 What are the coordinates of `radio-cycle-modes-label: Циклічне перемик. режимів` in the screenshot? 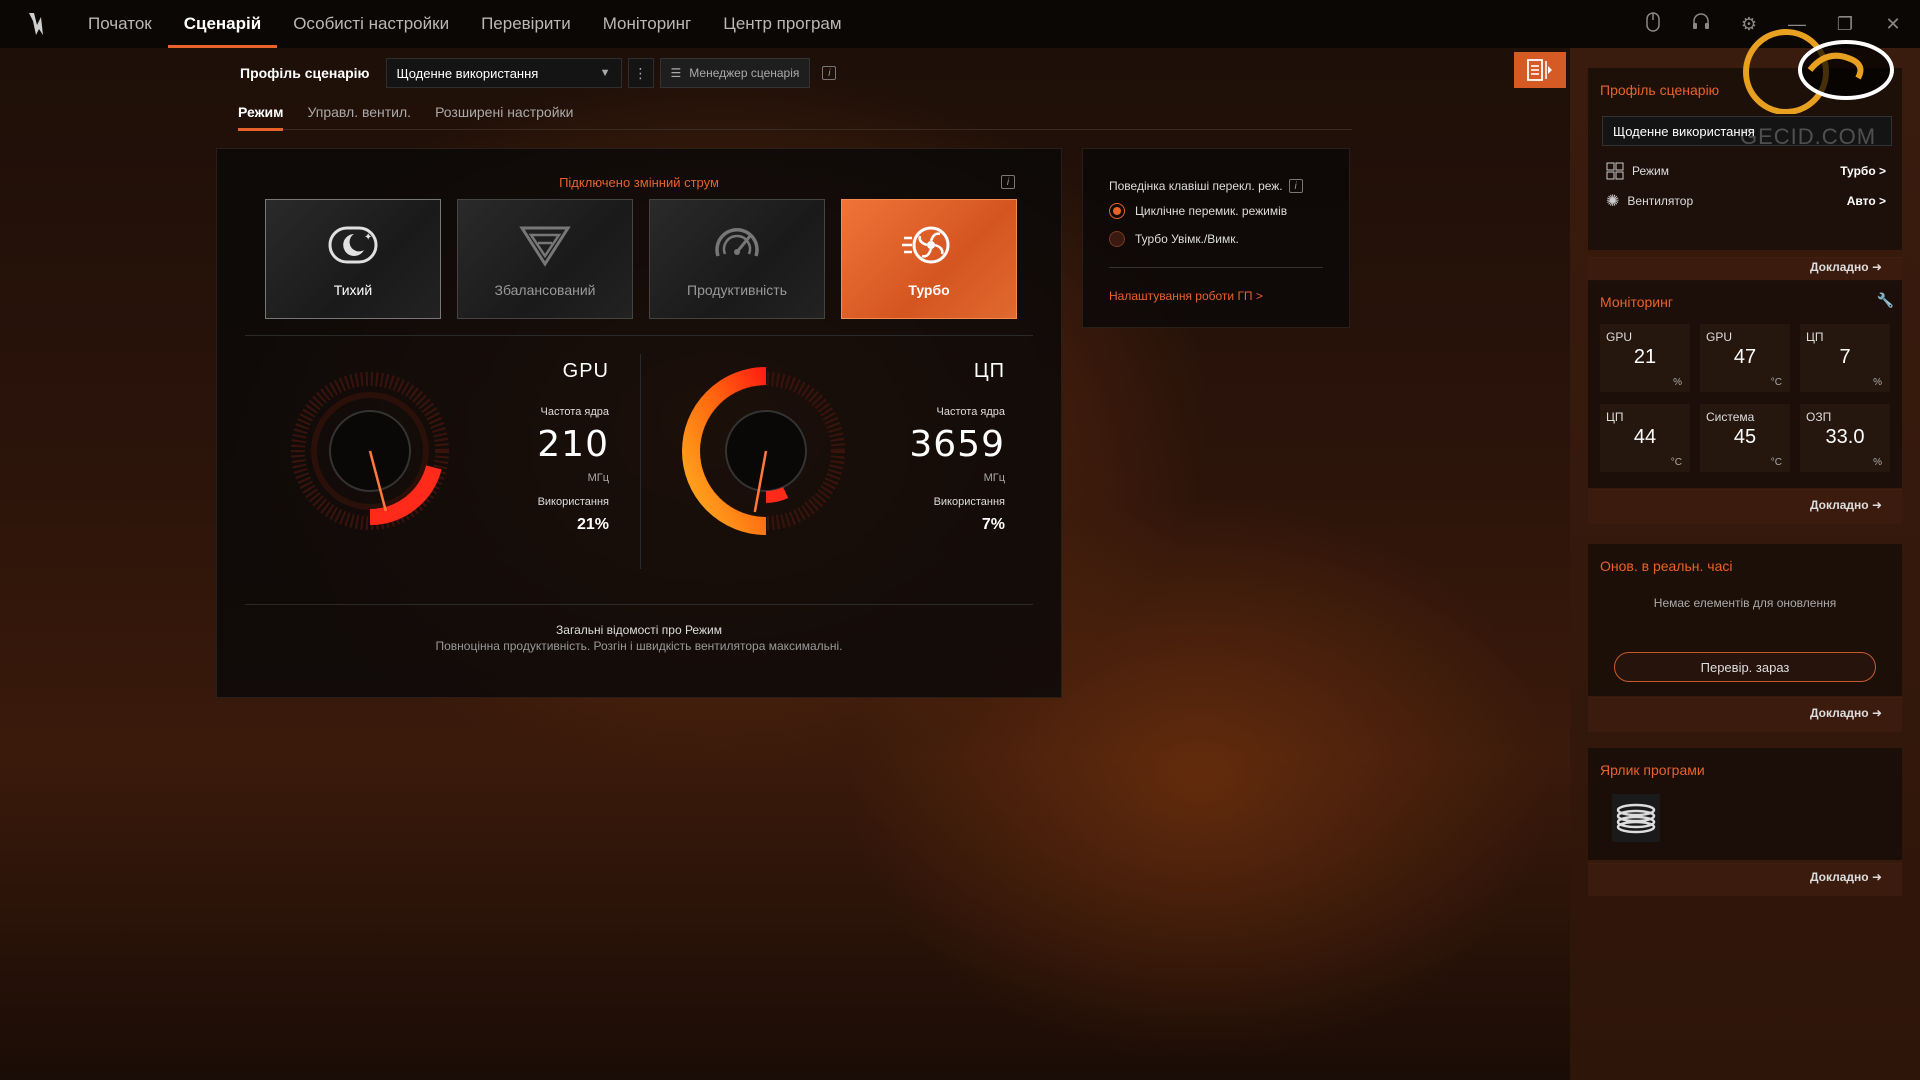 It's located at (1211, 211).